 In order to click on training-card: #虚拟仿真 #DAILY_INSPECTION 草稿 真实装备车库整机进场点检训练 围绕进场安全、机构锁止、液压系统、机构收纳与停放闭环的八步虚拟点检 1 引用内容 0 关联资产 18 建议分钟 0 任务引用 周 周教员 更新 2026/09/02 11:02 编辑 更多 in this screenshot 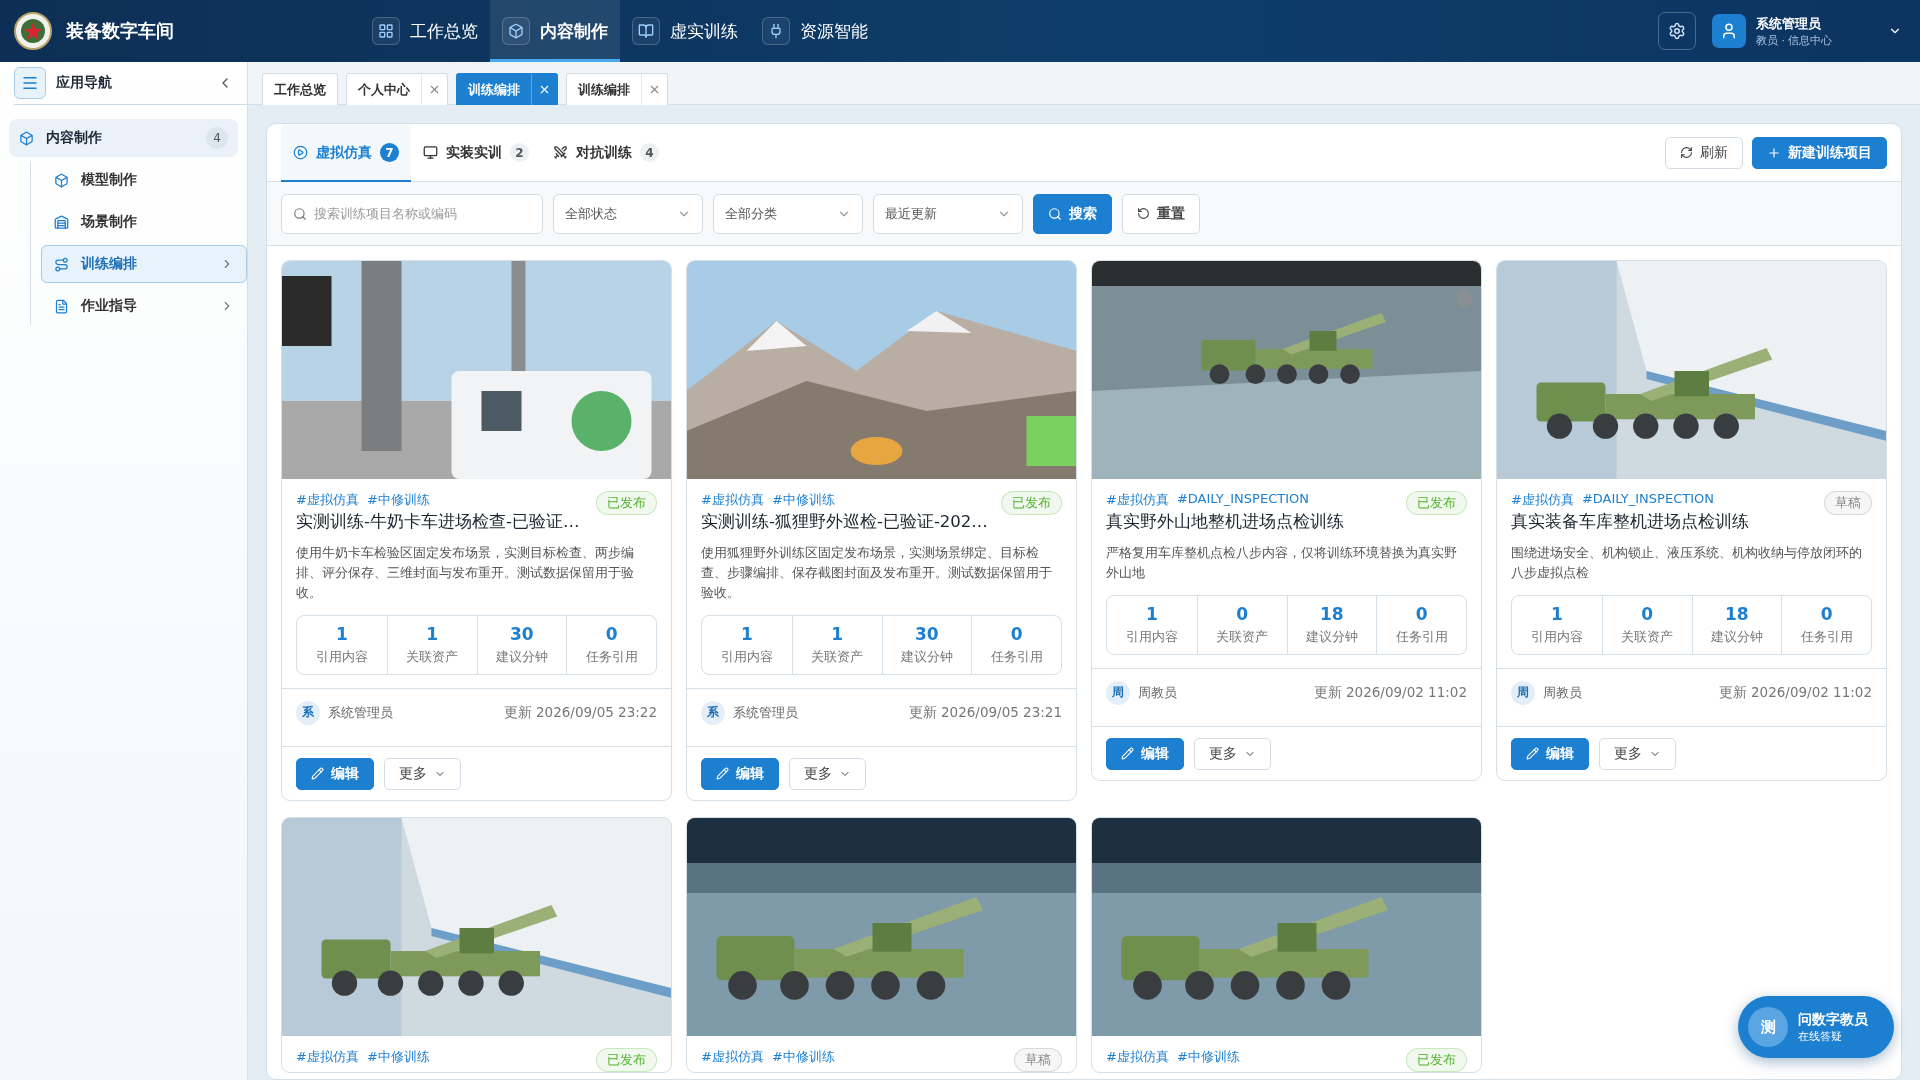, I will do `click(1691, 520)`.